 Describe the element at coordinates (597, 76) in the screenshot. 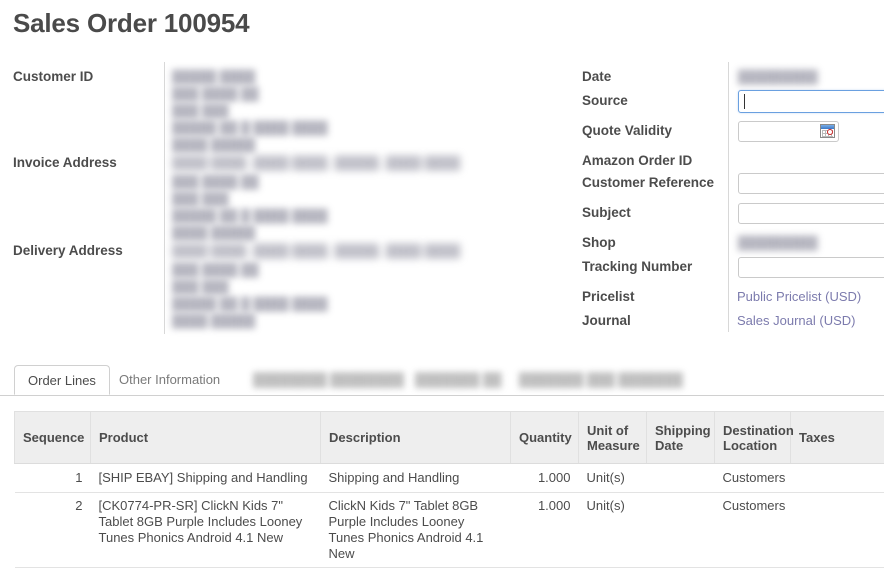

I see `label-date: Date` at that location.